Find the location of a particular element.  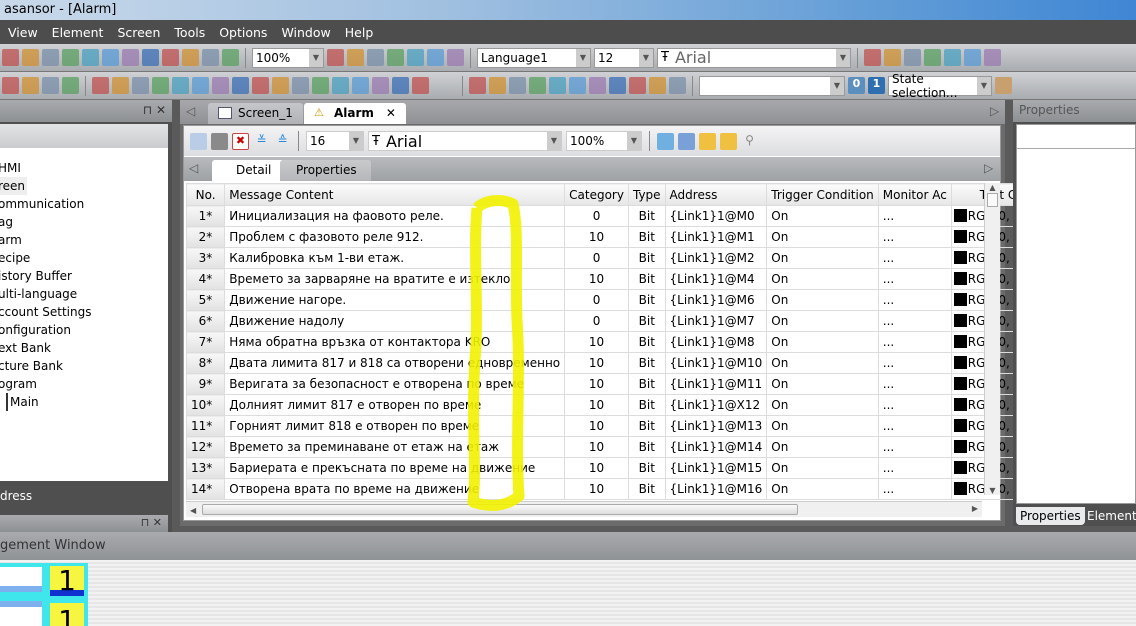

step-forward-icon is located at coordinates (435, 57).